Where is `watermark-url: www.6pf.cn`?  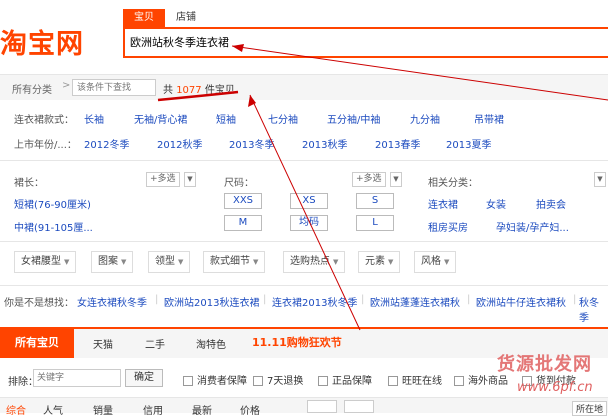 watermark-url: www.6pf.cn is located at coordinates (555, 387).